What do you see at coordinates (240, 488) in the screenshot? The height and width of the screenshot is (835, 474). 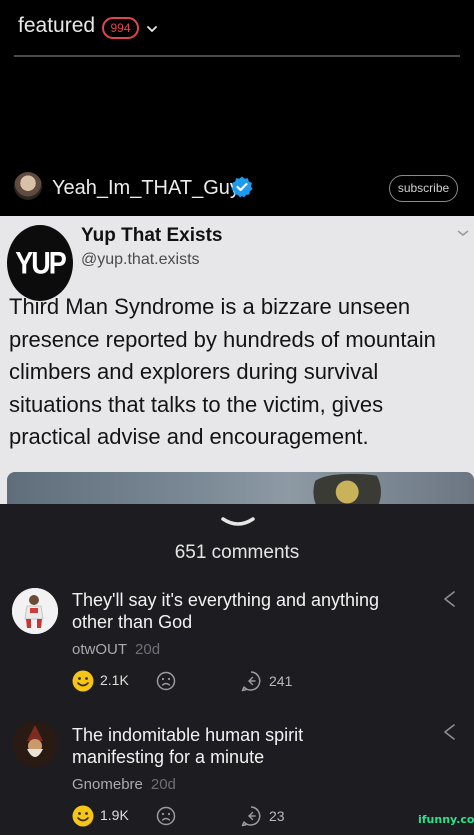 I see `card-photo-preview` at bounding box center [240, 488].